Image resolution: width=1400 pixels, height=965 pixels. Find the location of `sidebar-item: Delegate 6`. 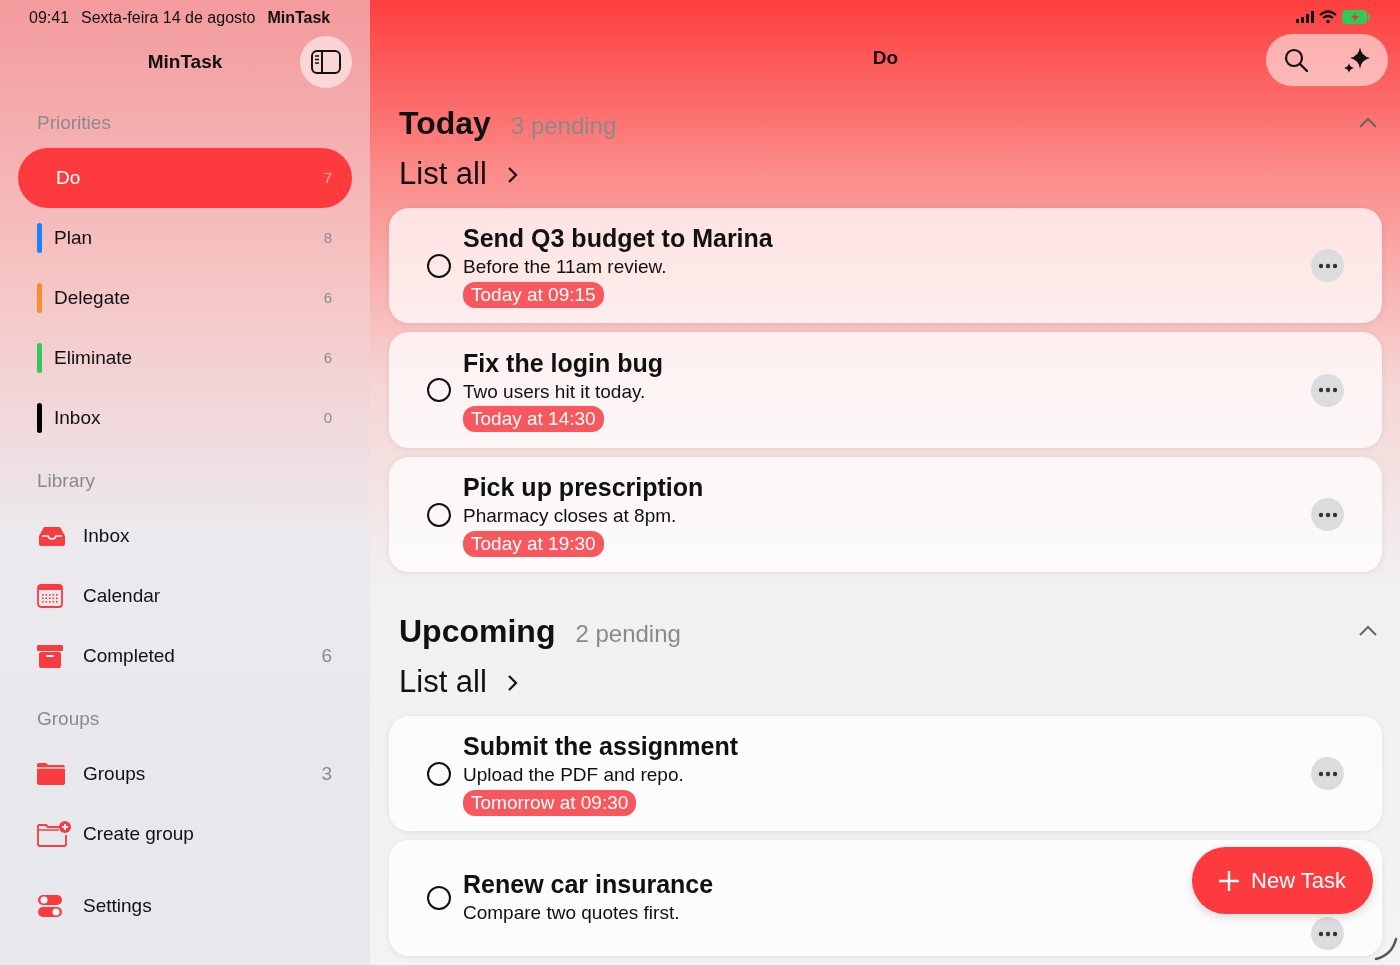

sidebar-item: Delegate 6 is located at coordinates (185, 298).